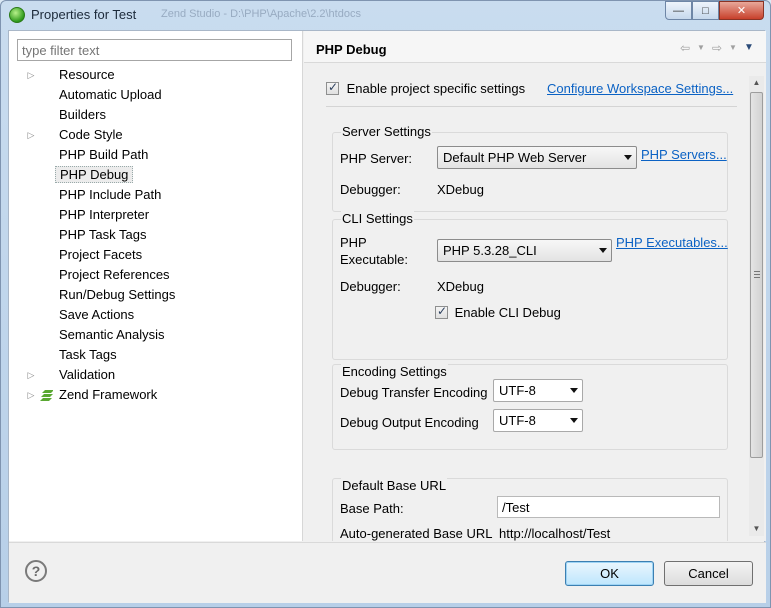  Describe the element at coordinates (517, 390) in the screenshot. I see `debug-transfer-encoding-value: UTF-8` at that location.